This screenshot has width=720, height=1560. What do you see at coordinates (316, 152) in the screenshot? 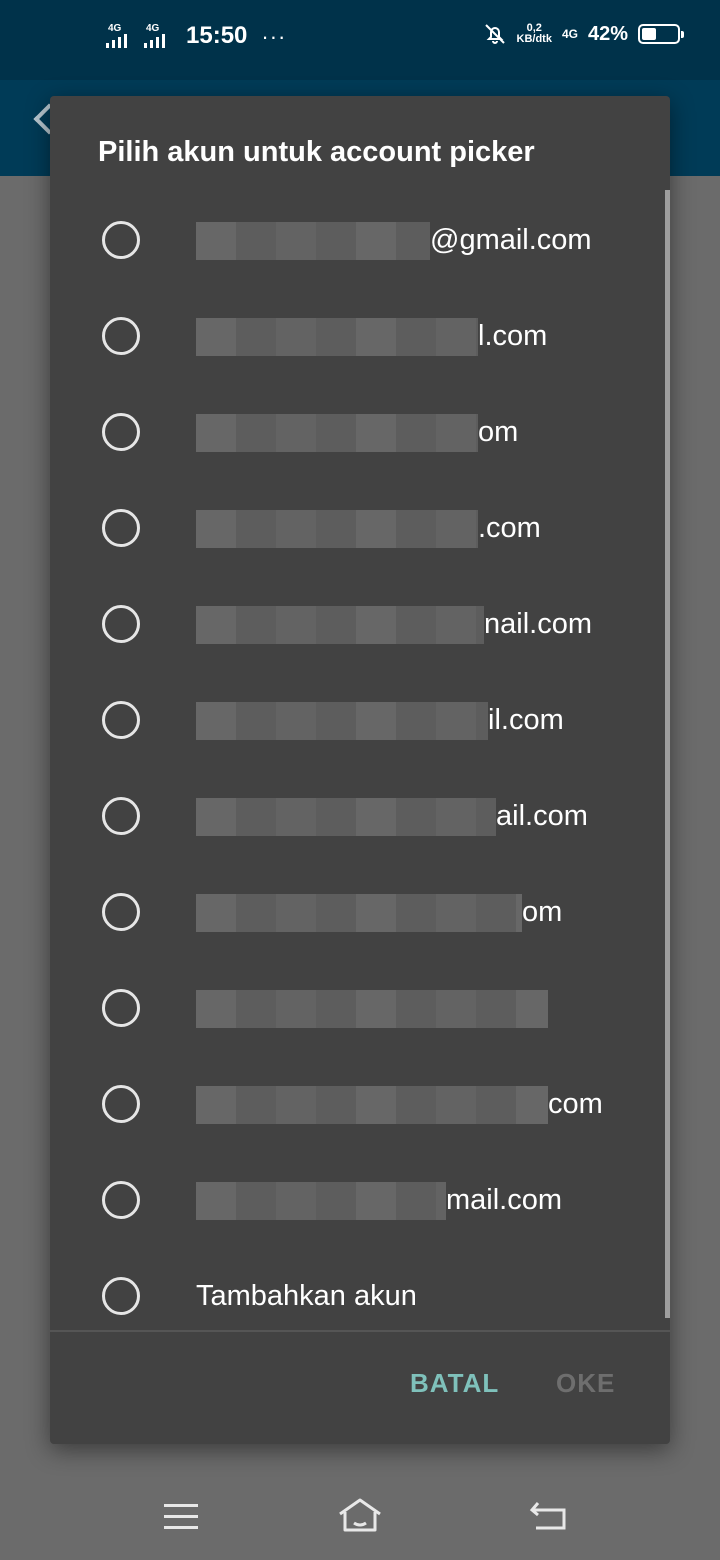
I see `dialog-title: Pilih akun untuk account picker` at bounding box center [316, 152].